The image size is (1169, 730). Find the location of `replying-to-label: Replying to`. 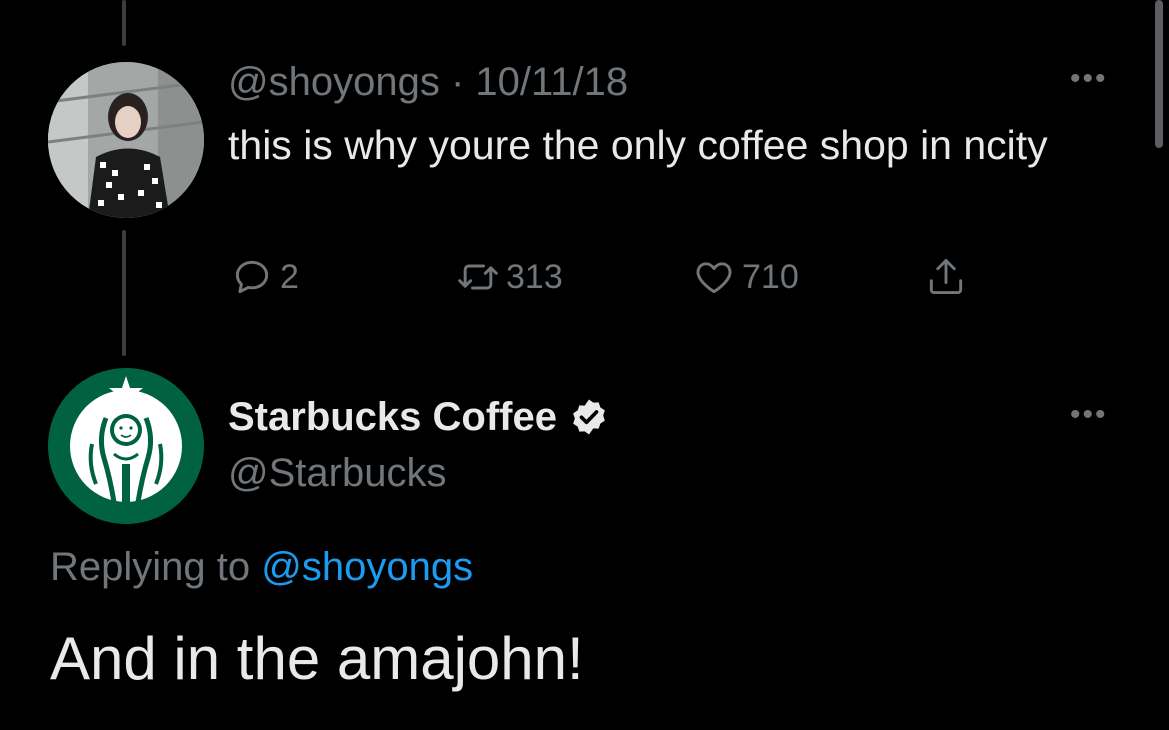

replying-to-label: Replying to is located at coordinates (150, 567).